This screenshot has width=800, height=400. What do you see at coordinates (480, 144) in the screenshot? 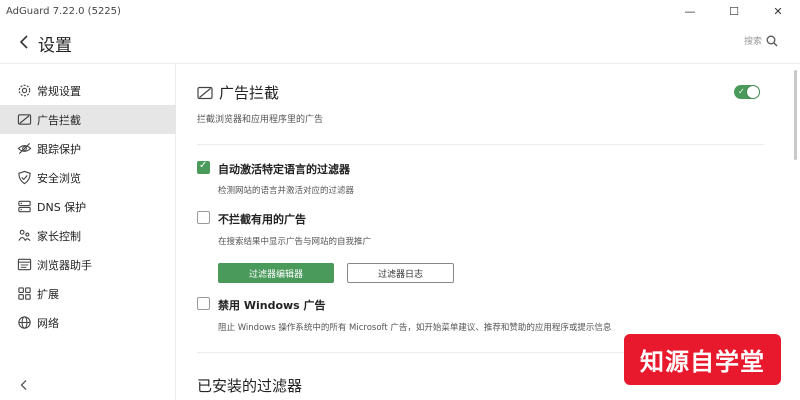
I see `divider` at bounding box center [480, 144].